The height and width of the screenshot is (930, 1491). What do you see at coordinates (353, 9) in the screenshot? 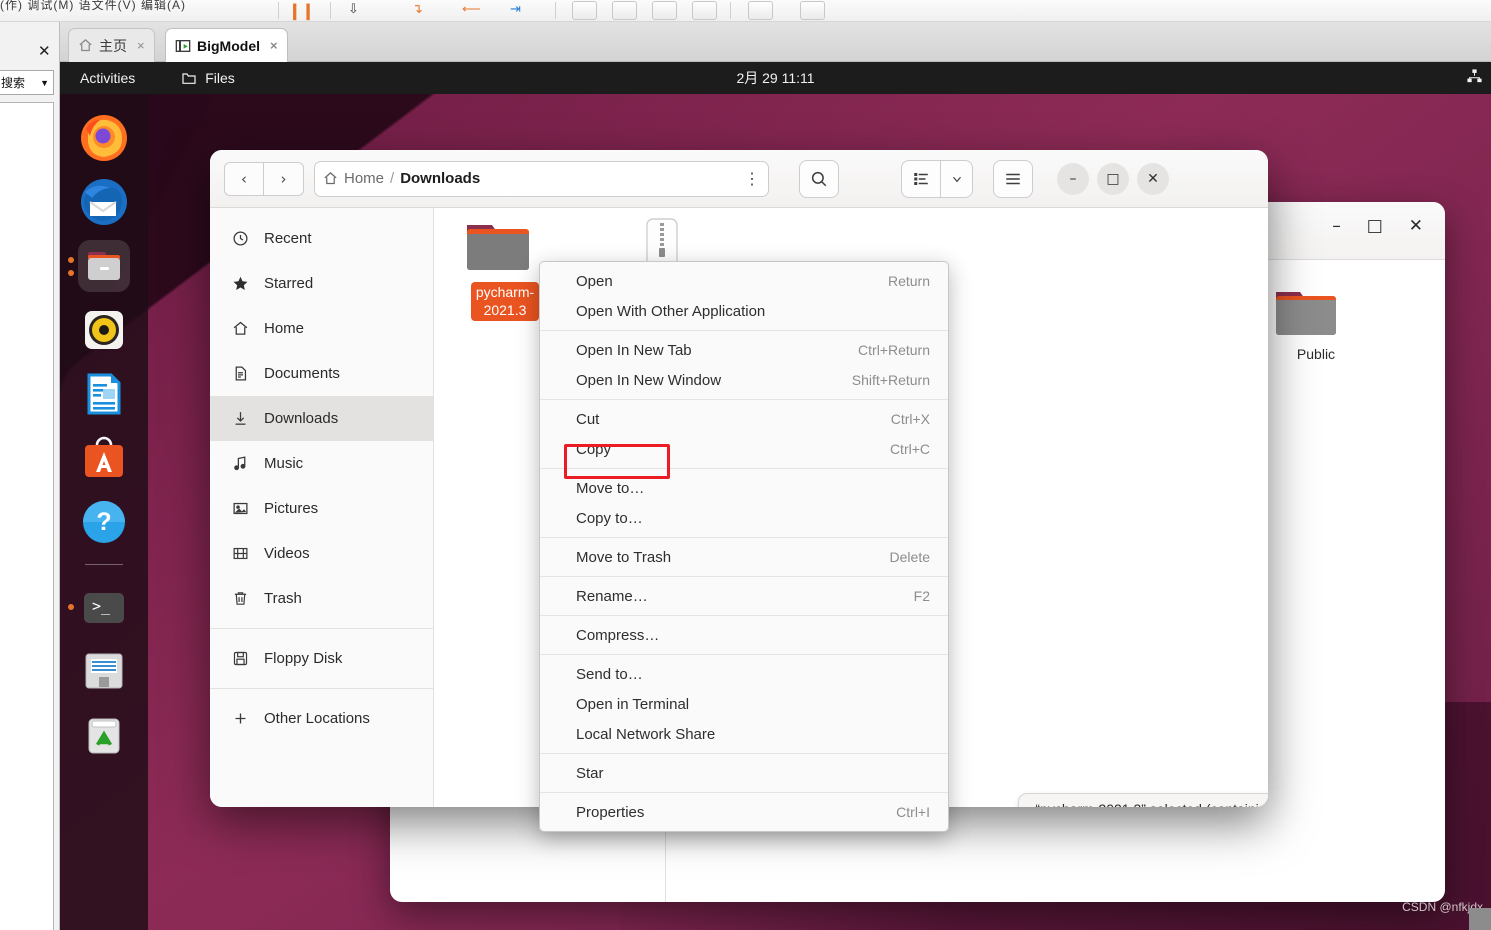
I see `step-down-icon: ⇩` at bounding box center [353, 9].